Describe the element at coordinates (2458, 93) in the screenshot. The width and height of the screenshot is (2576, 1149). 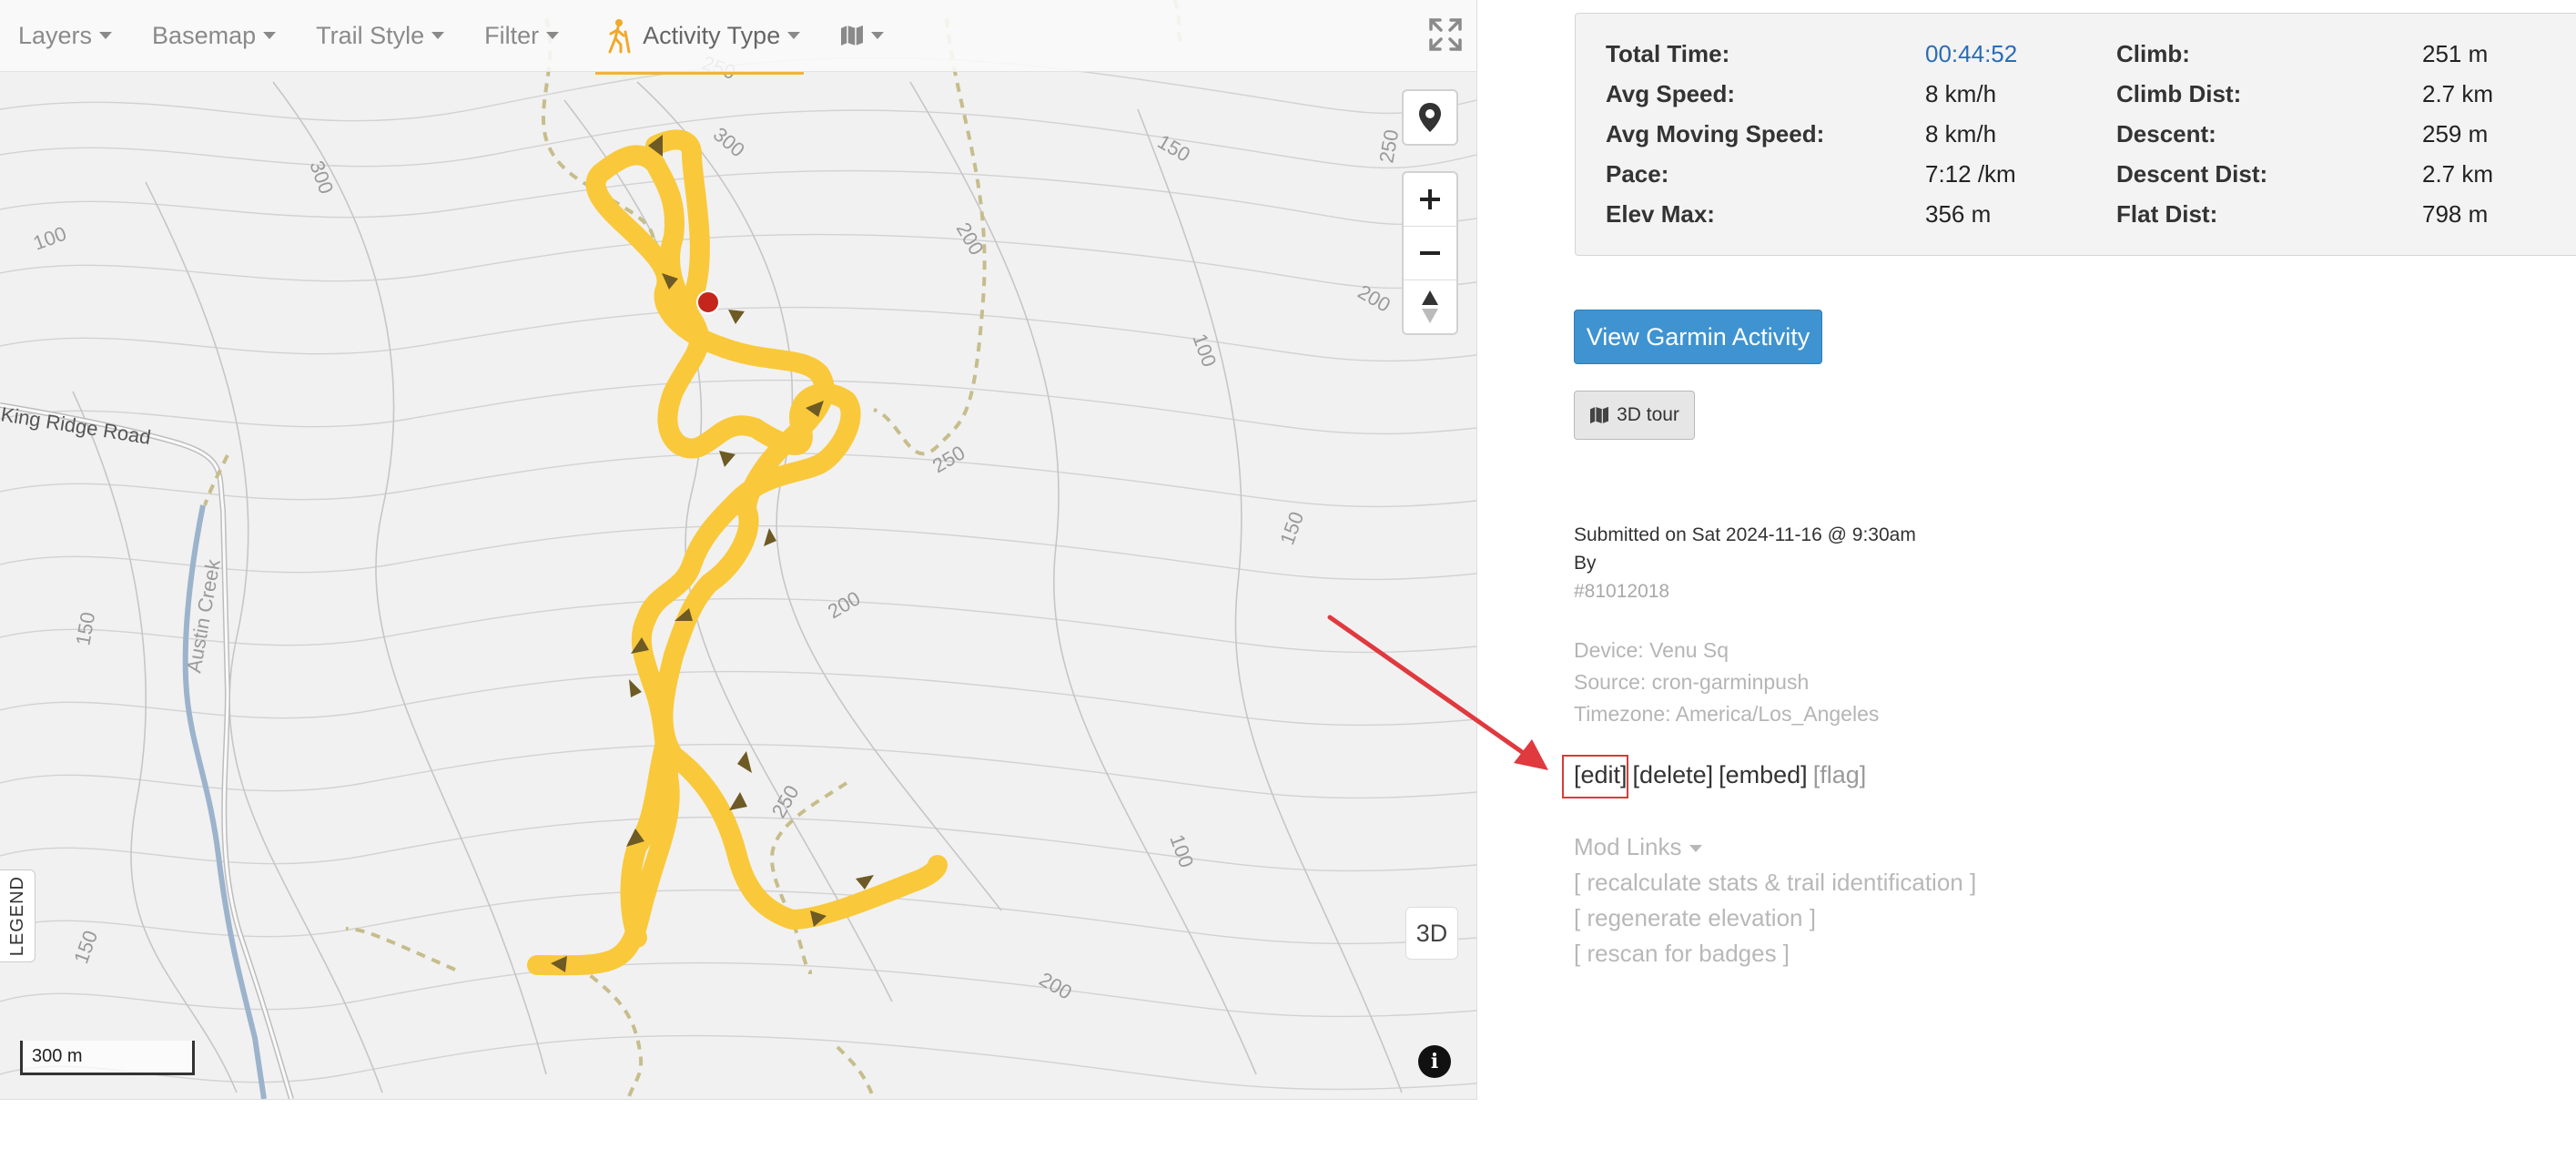
I see `climb-dist-value: 2.7 km` at that location.